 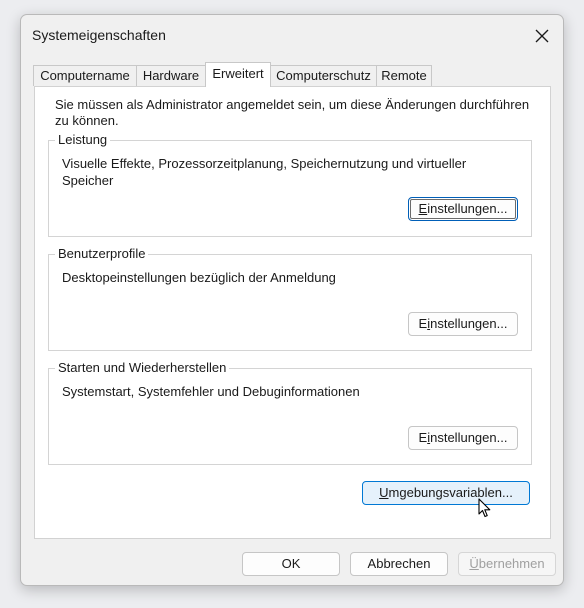 I want to click on button-label: Abbrechen, so click(x=399, y=563).